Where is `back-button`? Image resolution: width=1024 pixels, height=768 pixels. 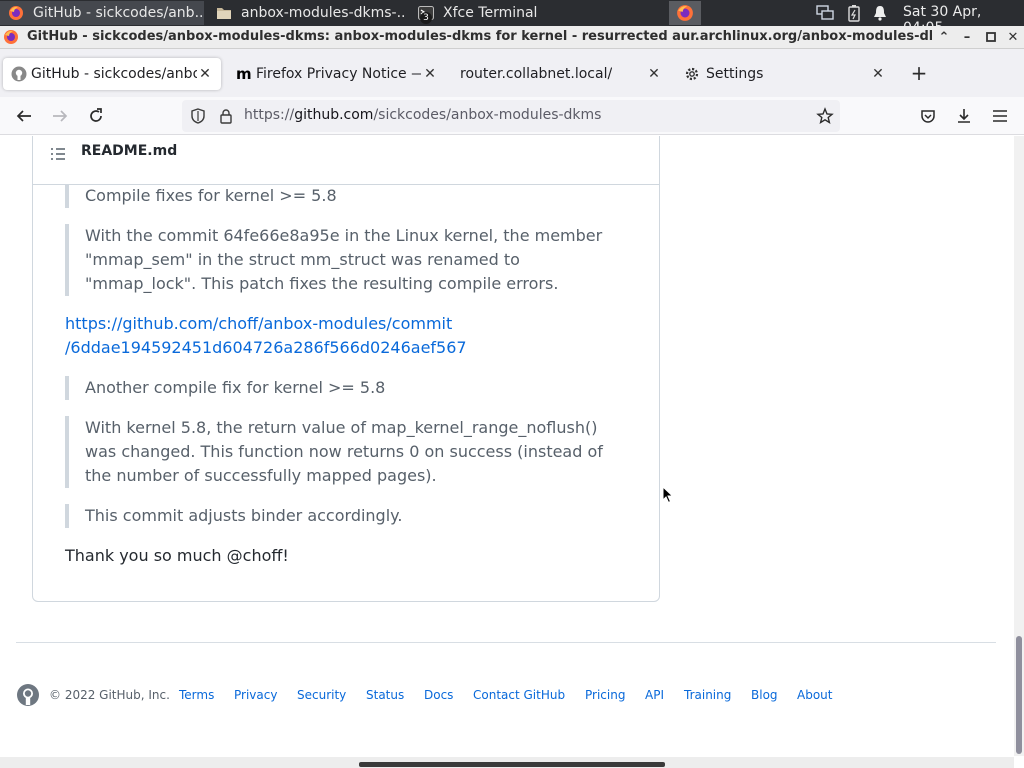
back-button is located at coordinates (24, 116).